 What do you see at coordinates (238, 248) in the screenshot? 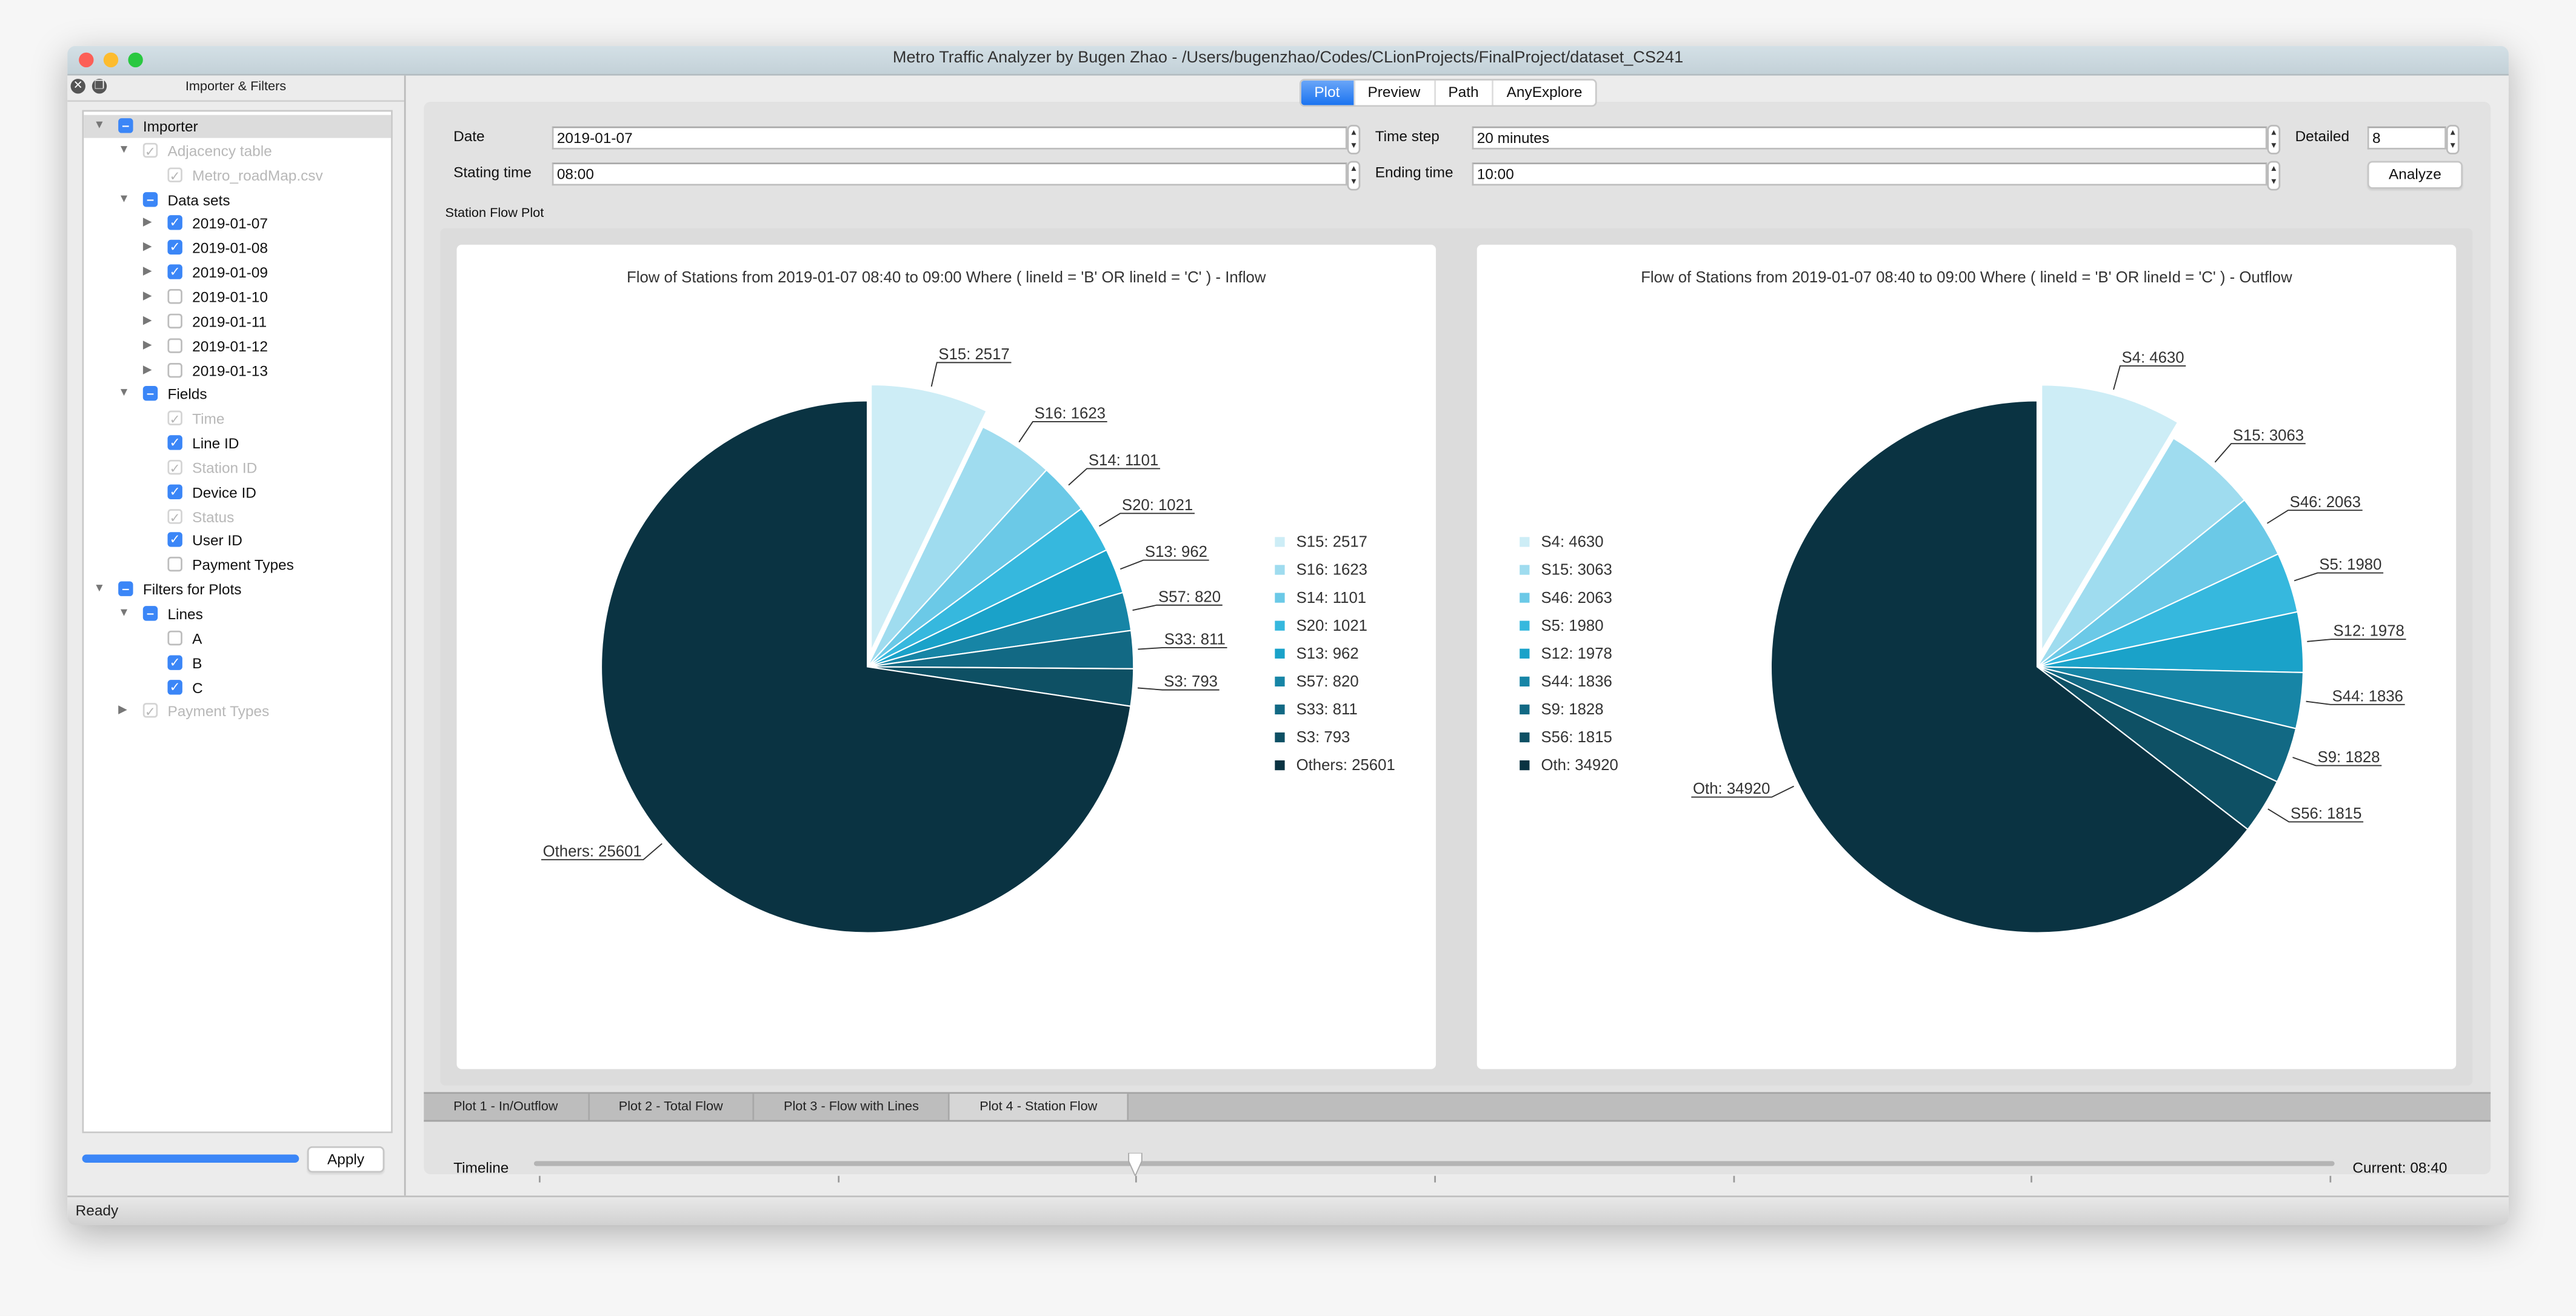
I see `tree-item: ▶ ✓ 2019-01-08` at bounding box center [238, 248].